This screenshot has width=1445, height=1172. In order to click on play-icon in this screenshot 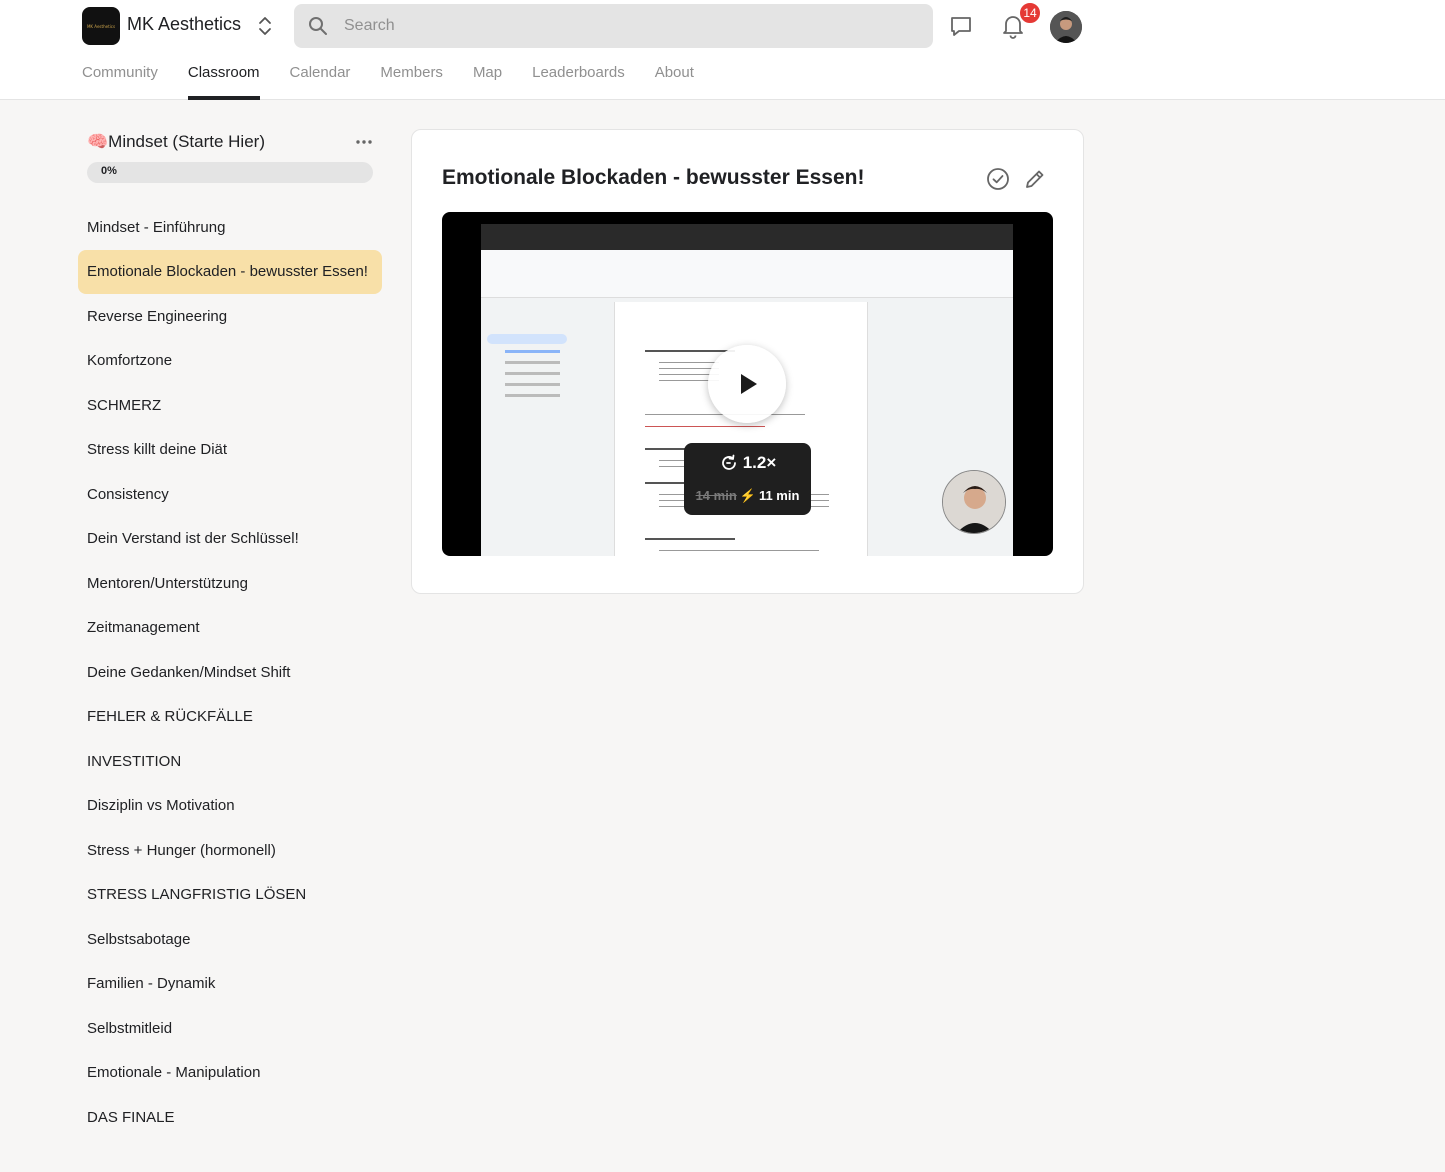, I will do `click(749, 384)`.